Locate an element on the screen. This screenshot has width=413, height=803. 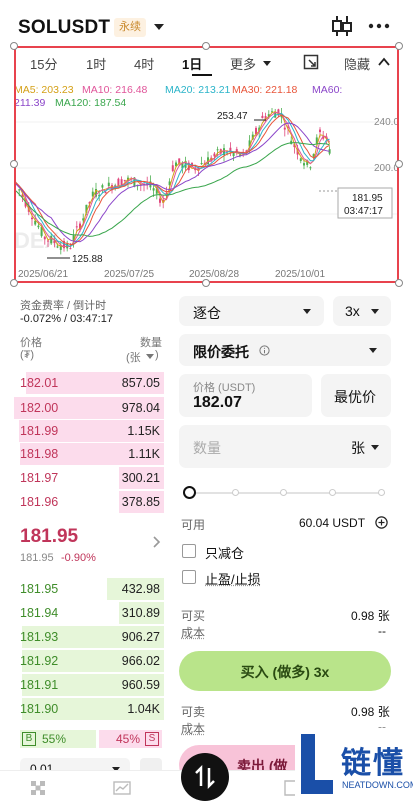
ask-row: 181.96 378.85 is located at coordinates (89, 502).